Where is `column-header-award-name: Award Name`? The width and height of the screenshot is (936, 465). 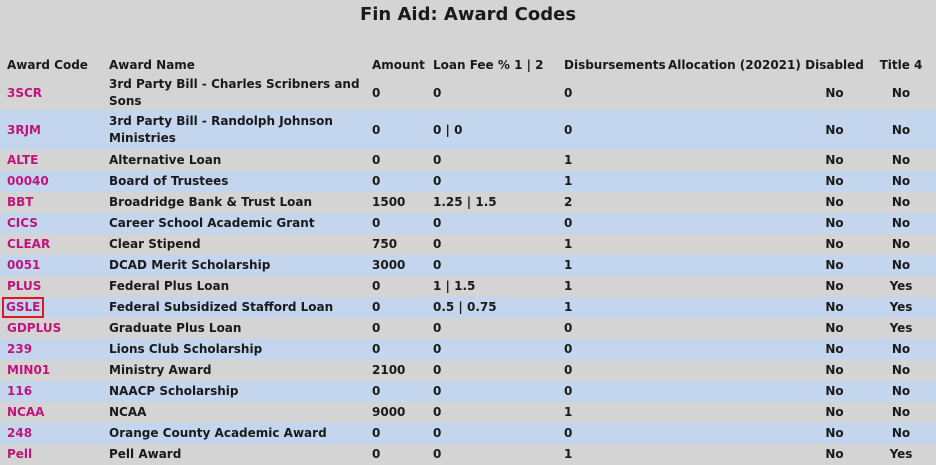
column-header-award-name: Award Name is located at coordinates (233, 65).